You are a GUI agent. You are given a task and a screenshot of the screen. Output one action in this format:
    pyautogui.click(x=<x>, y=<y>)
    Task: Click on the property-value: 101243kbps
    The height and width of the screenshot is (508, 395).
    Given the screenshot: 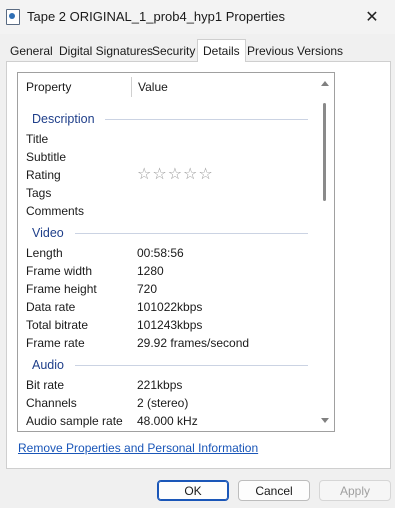 What is the action you would take?
    pyautogui.click(x=170, y=325)
    